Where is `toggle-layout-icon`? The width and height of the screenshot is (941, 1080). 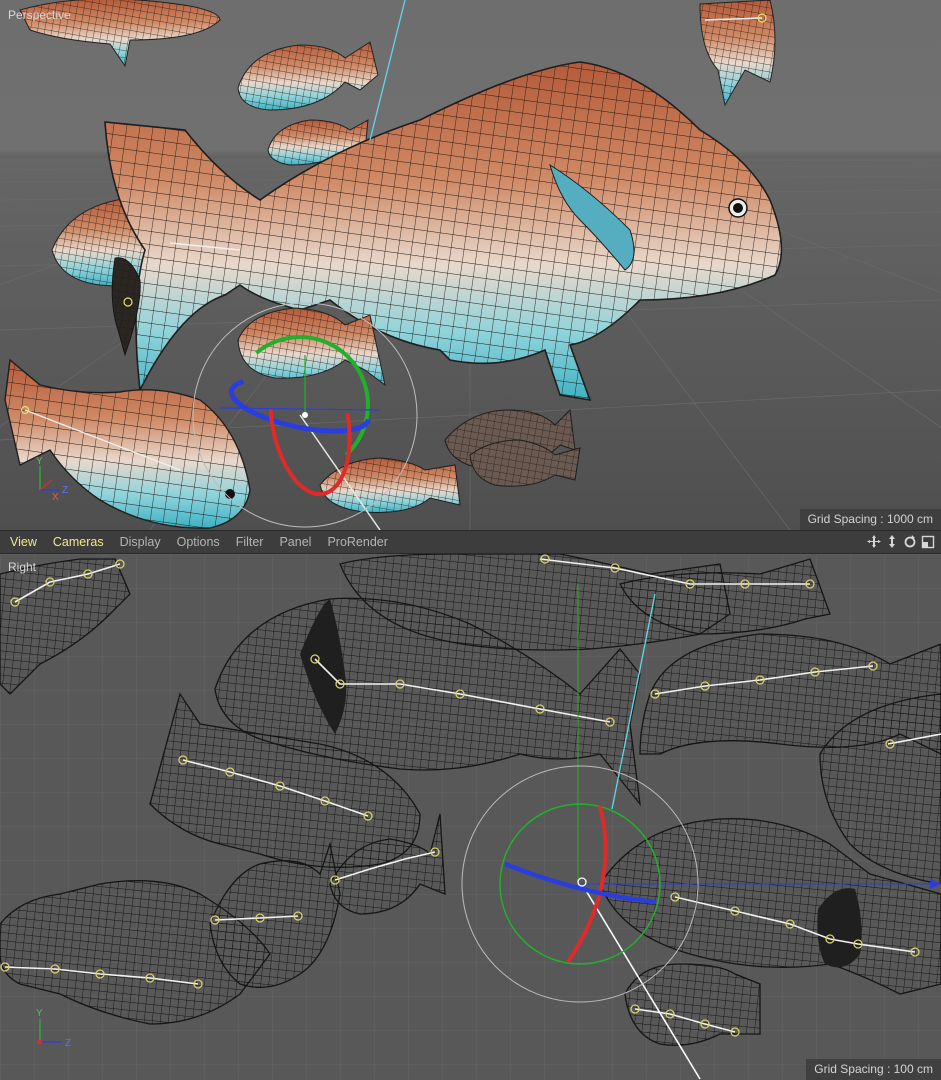 toggle-layout-icon is located at coordinates (928, 541).